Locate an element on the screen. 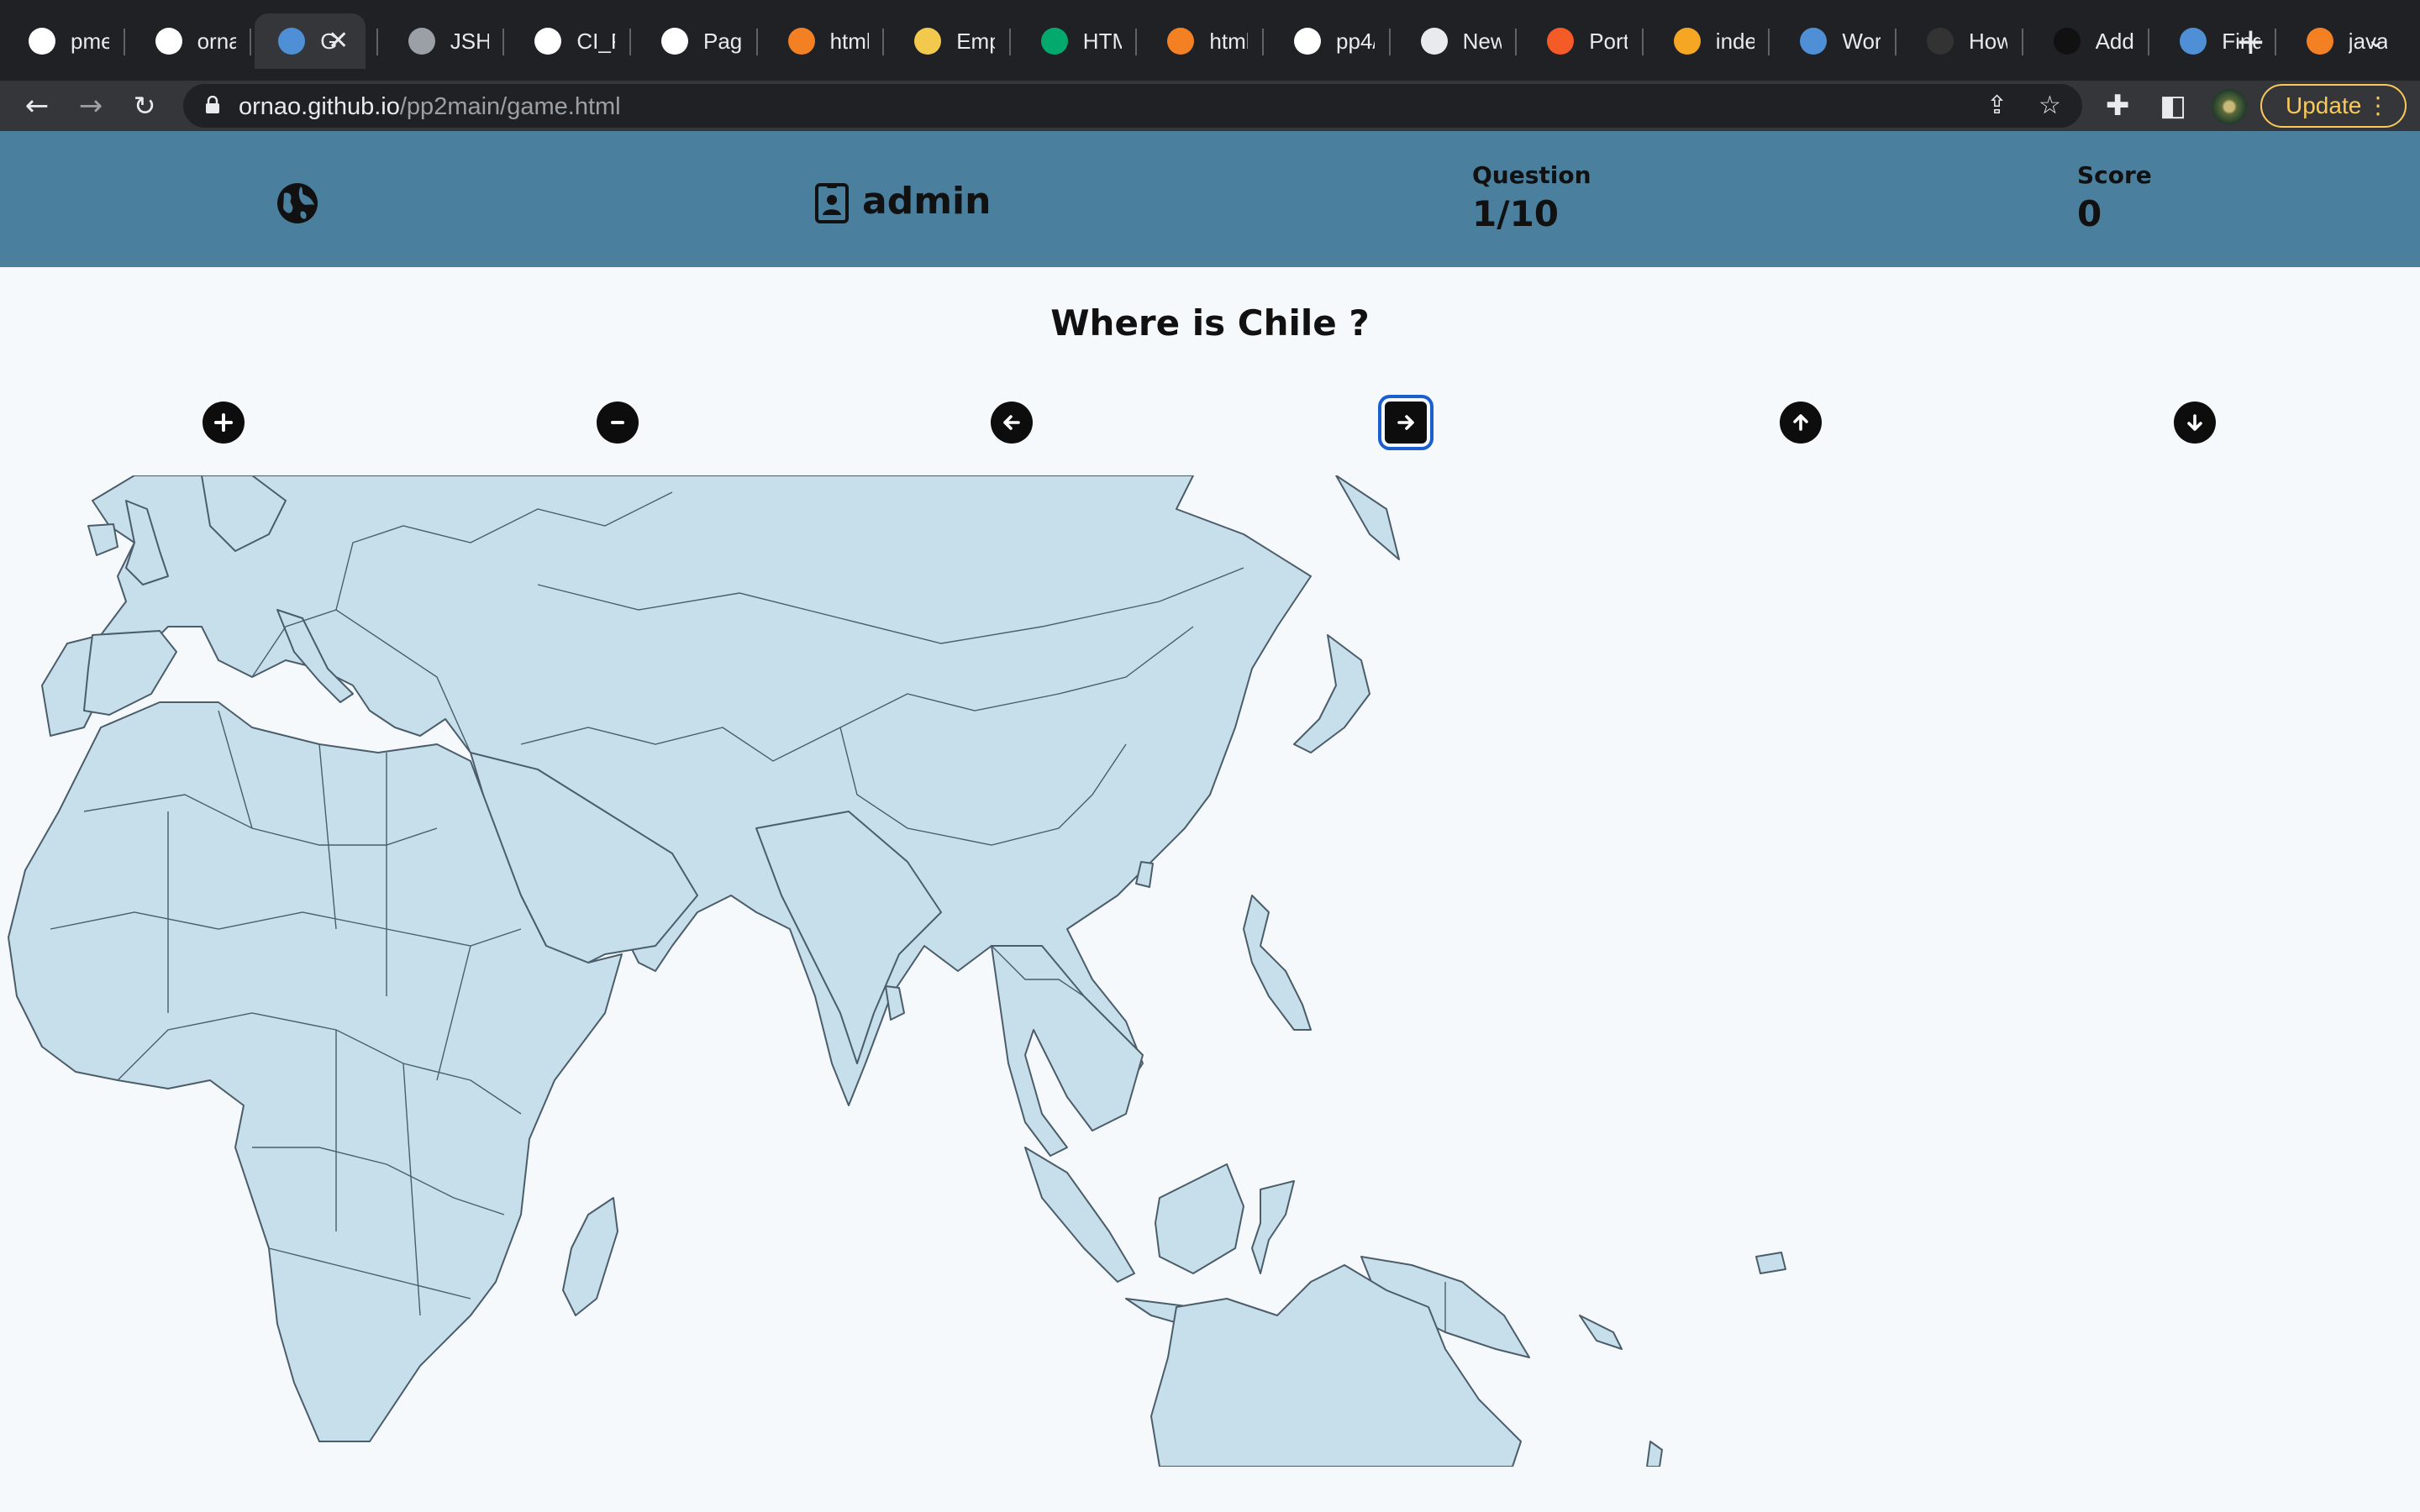 The height and width of the screenshot is (1512, 2420). browser-tab-label: HTM is located at coordinates (1102, 41).